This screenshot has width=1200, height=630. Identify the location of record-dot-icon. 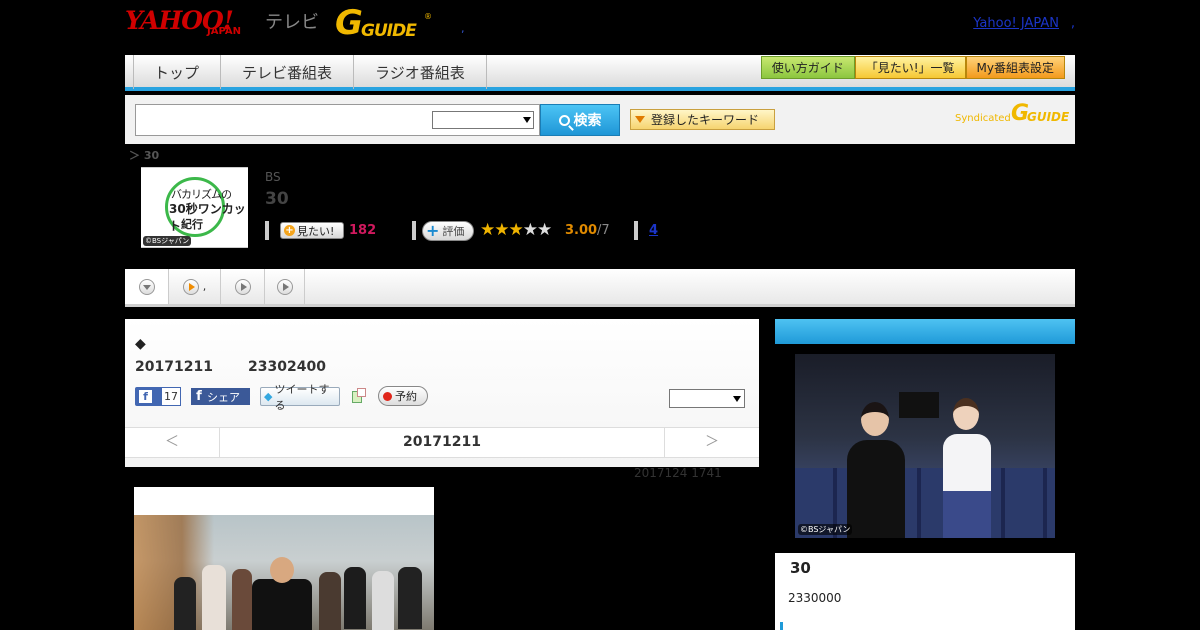
(387, 396).